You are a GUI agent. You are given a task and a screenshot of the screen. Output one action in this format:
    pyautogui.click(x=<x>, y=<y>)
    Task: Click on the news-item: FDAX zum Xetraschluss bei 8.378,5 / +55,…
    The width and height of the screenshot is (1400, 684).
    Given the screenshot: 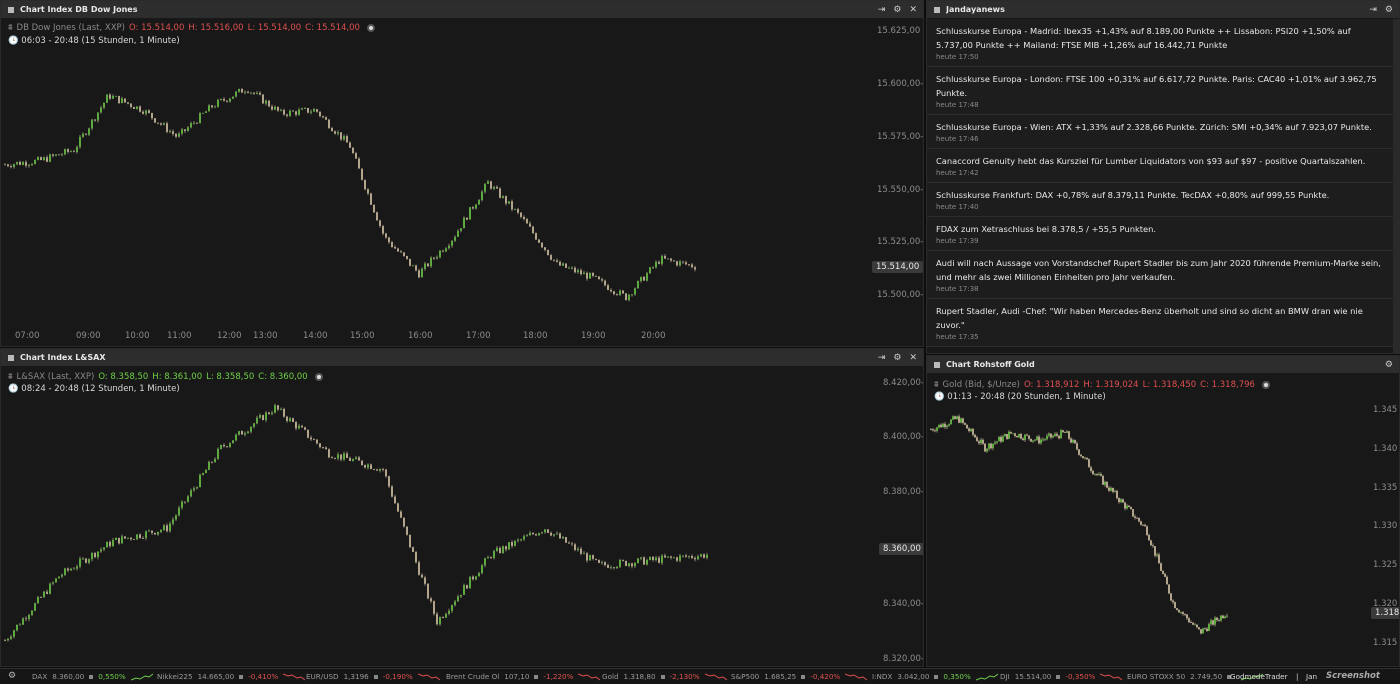 What is the action you would take?
    pyautogui.click(x=1161, y=234)
    